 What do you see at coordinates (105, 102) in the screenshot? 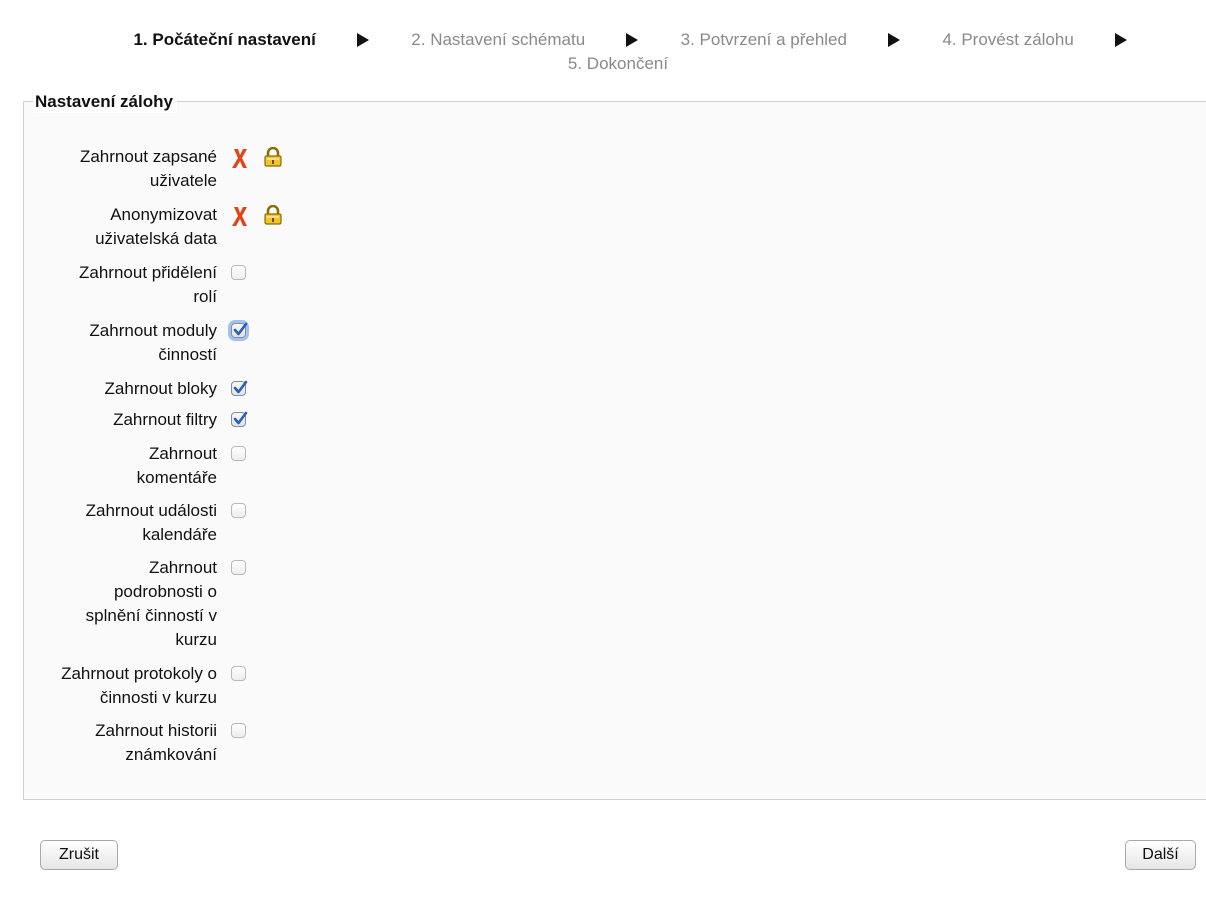
I see `fieldset-legend: Nastavení zálohy` at bounding box center [105, 102].